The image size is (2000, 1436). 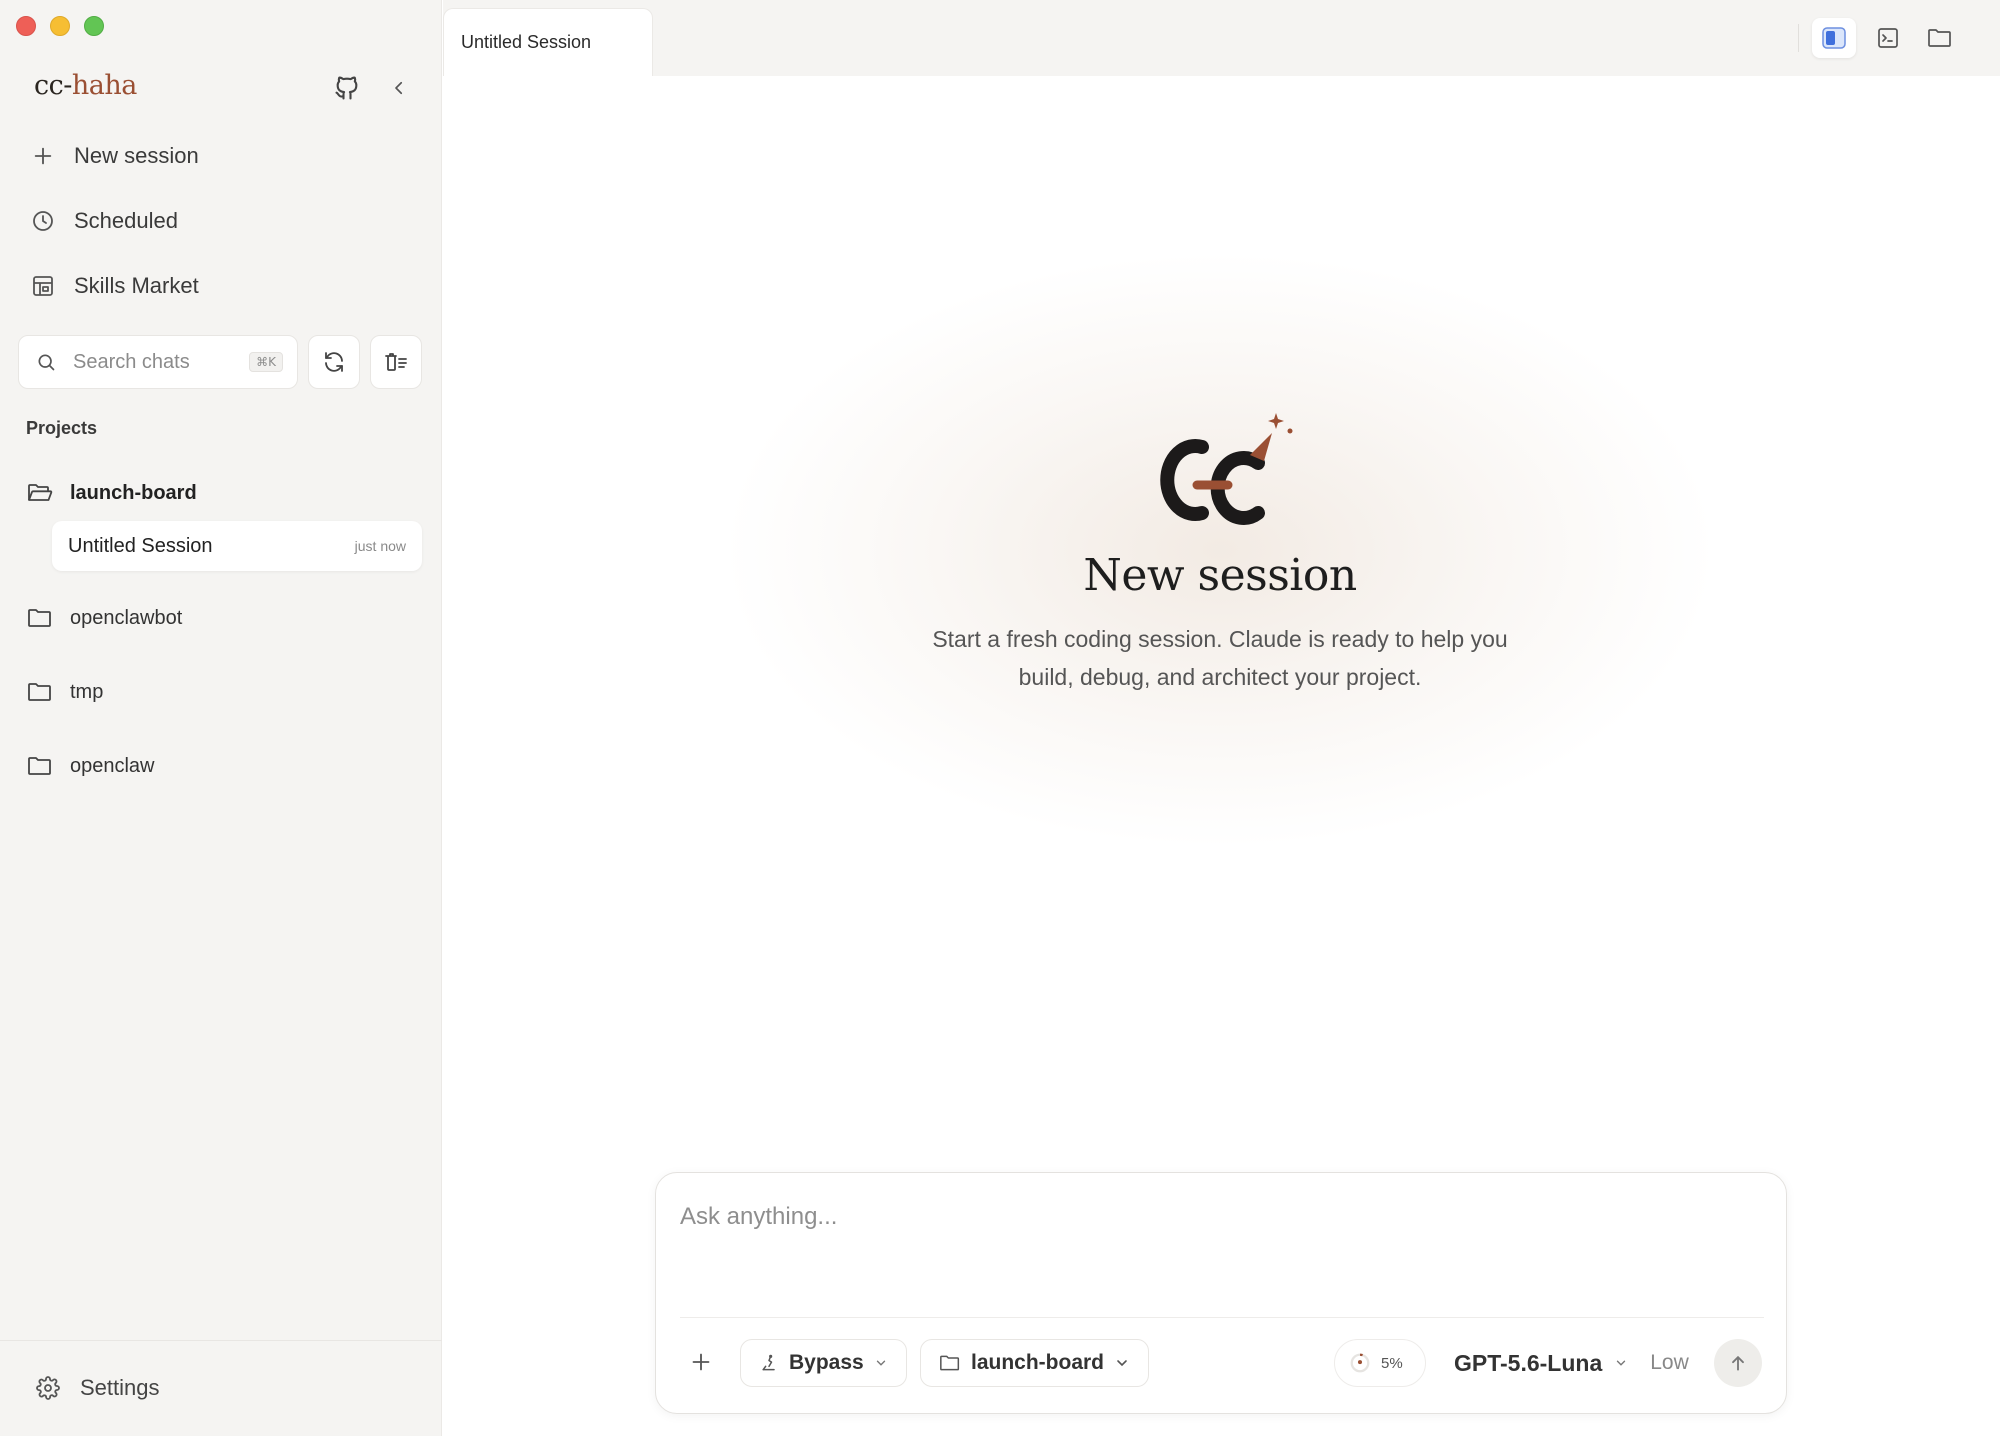 I want to click on project-openclawbot: openclawbot, so click(x=104, y=618).